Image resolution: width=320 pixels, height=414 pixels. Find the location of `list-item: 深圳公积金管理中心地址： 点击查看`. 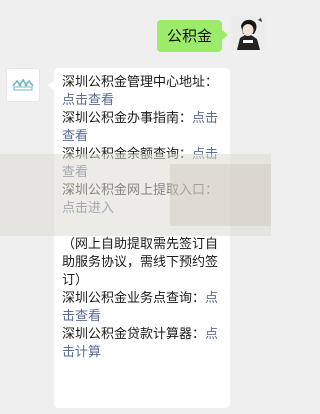

list-item: 深圳公积金管理中心地址： 点击查看 is located at coordinates (142, 92).